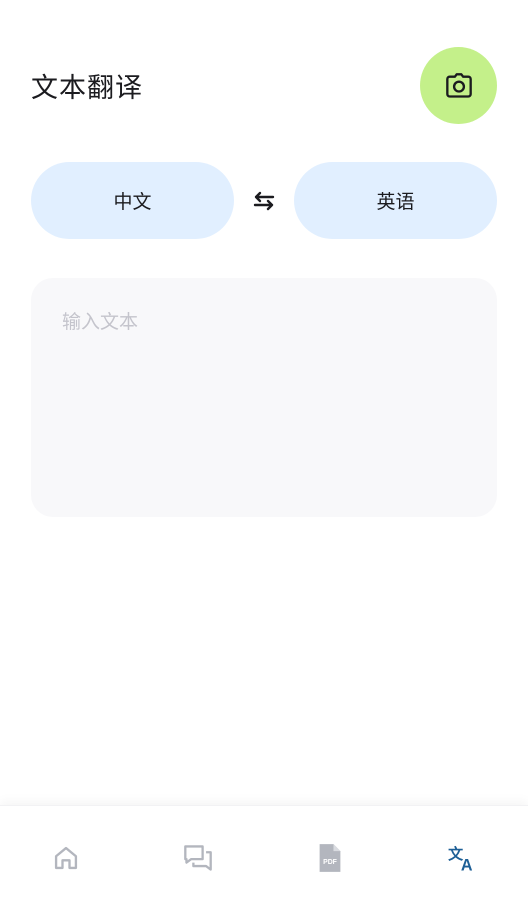 This screenshot has height=909, width=528. I want to click on bottom-navigation: PDF 文 A, so click(264, 857).